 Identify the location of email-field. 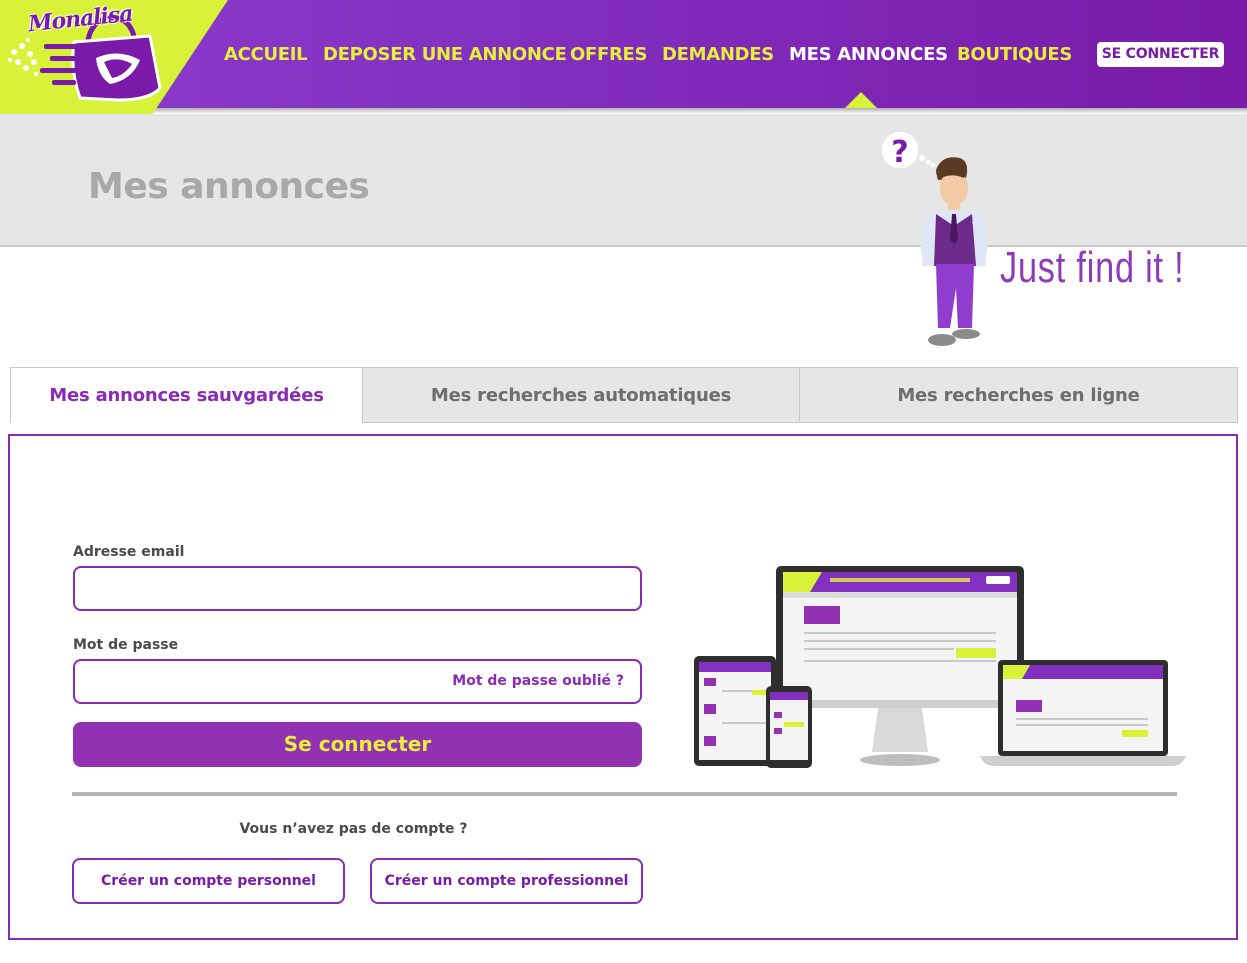
(357, 588).